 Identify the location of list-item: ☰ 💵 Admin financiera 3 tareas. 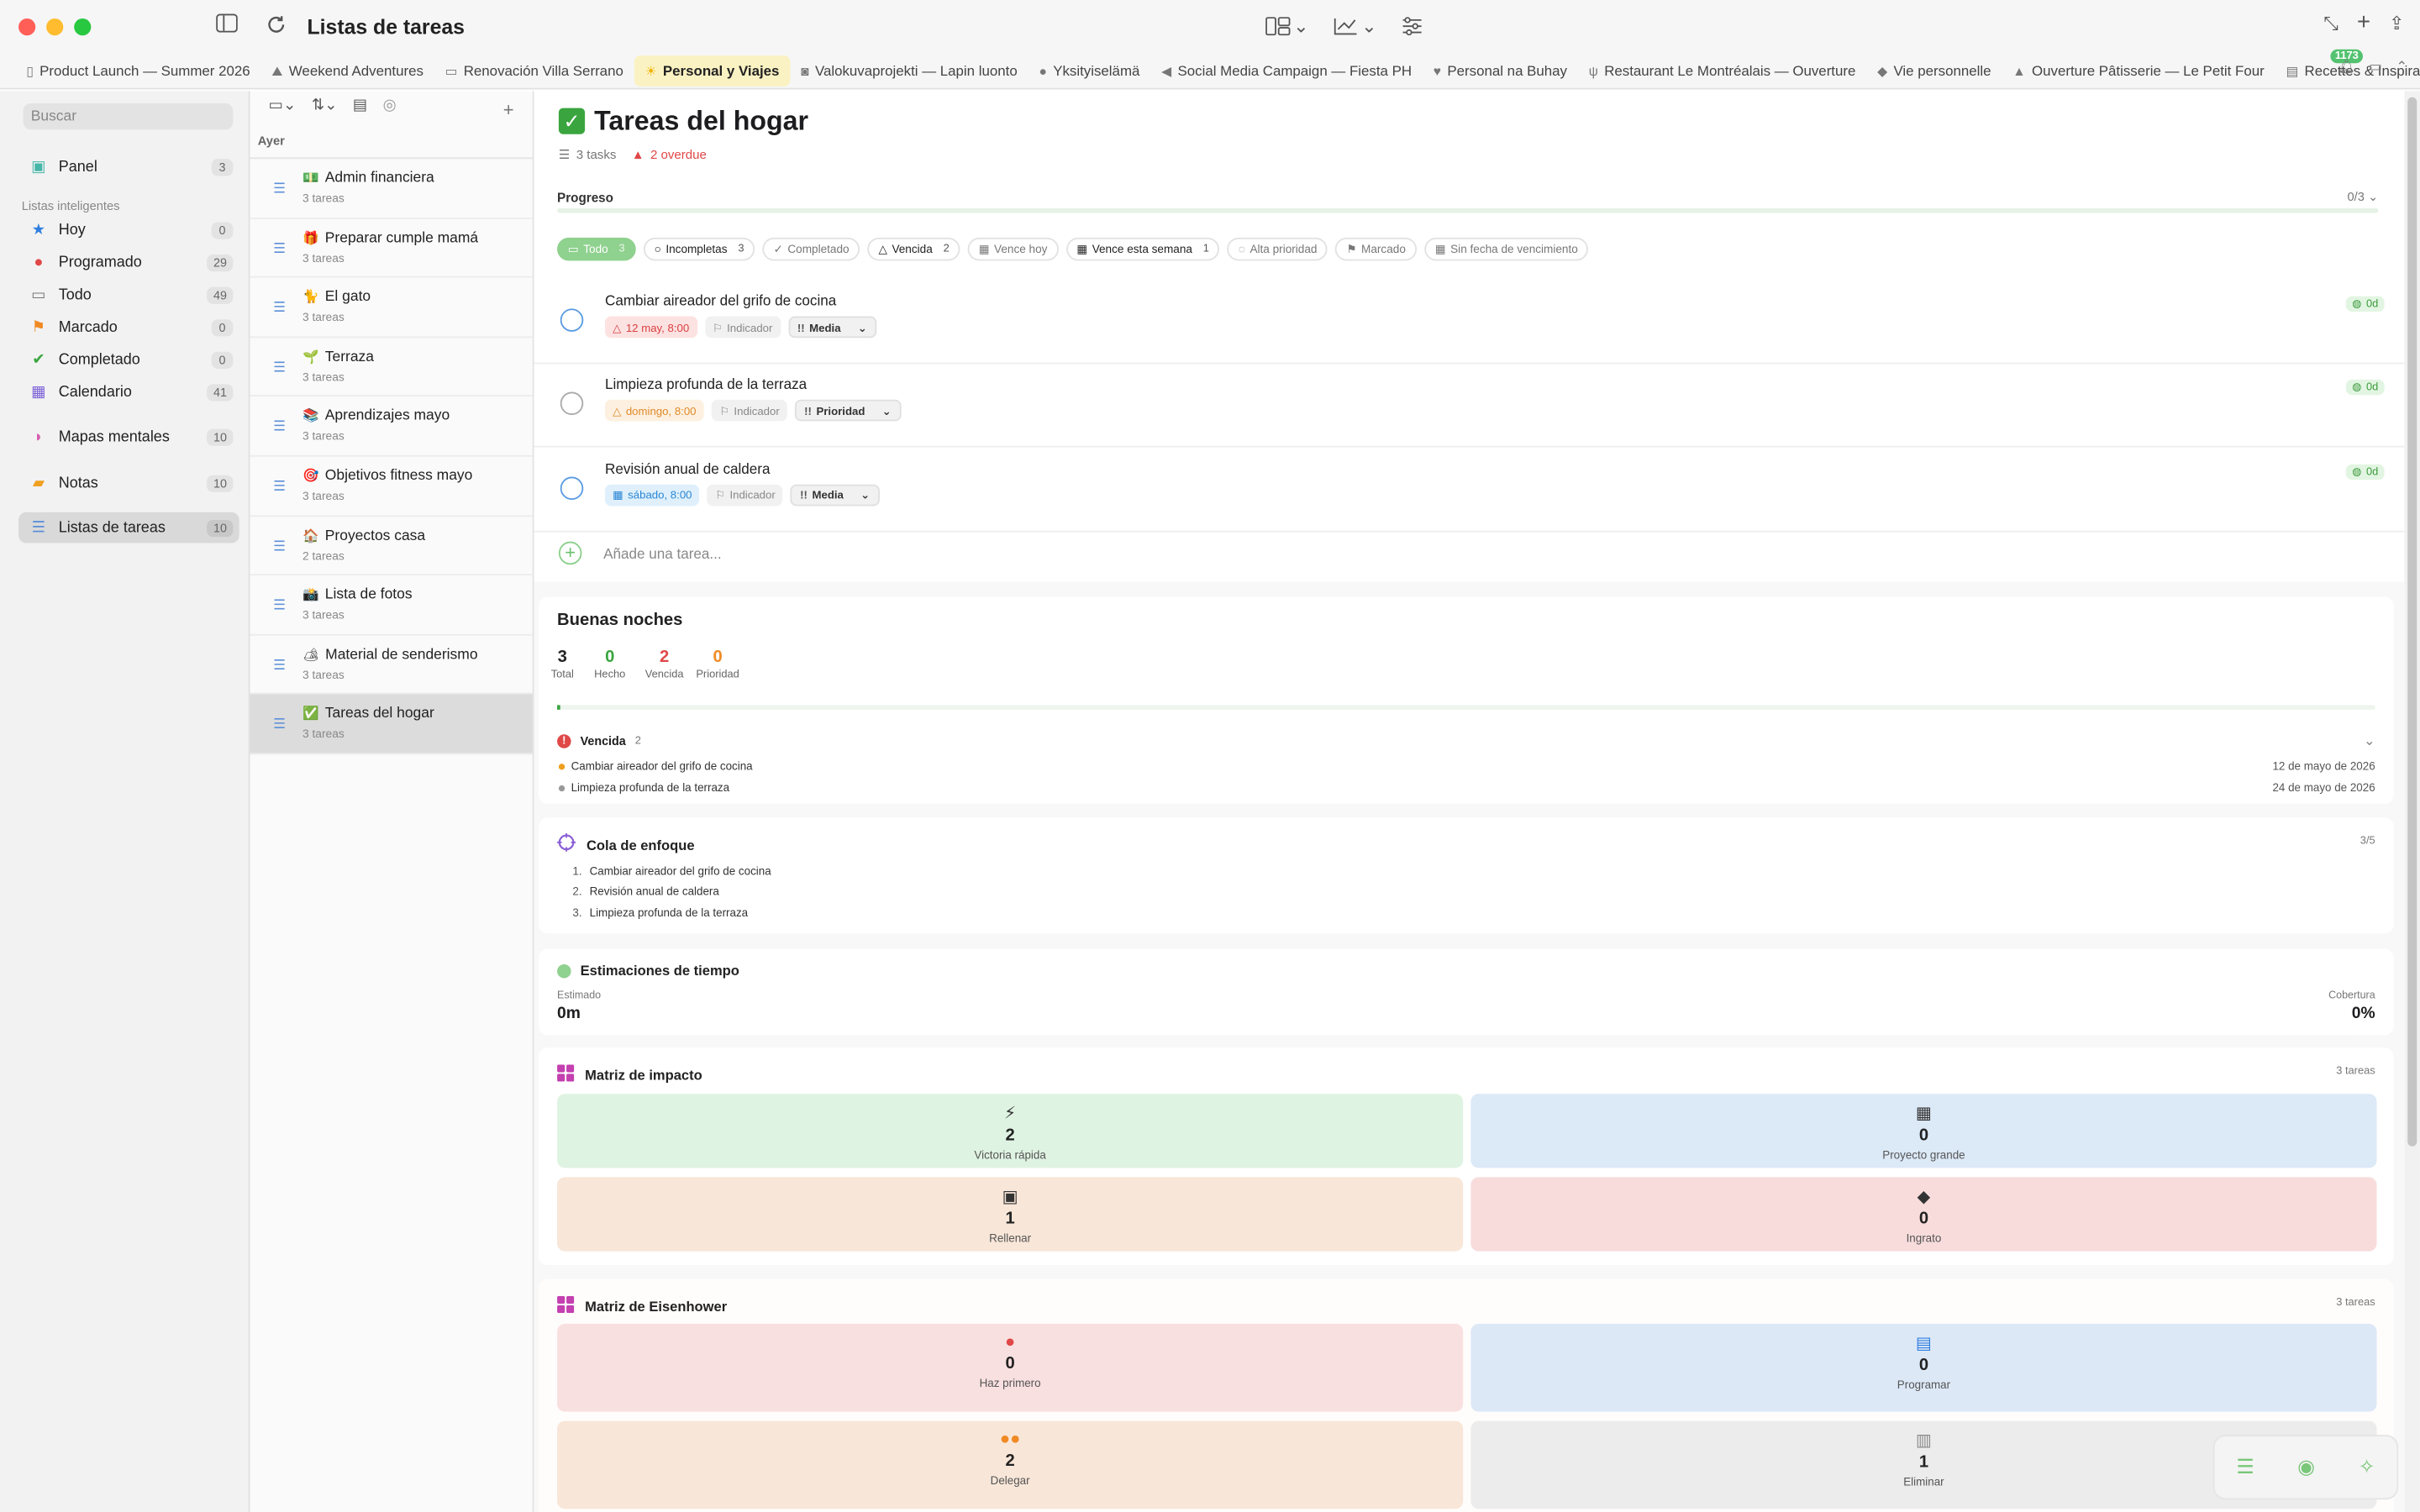
(391, 189).